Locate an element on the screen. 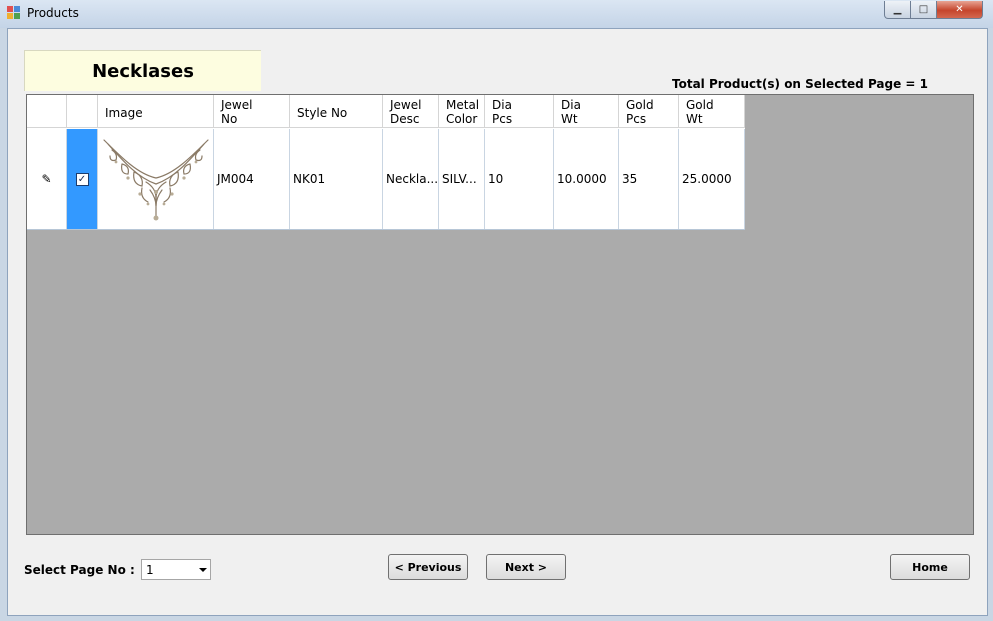  column-header-image: Image is located at coordinates (156, 111).